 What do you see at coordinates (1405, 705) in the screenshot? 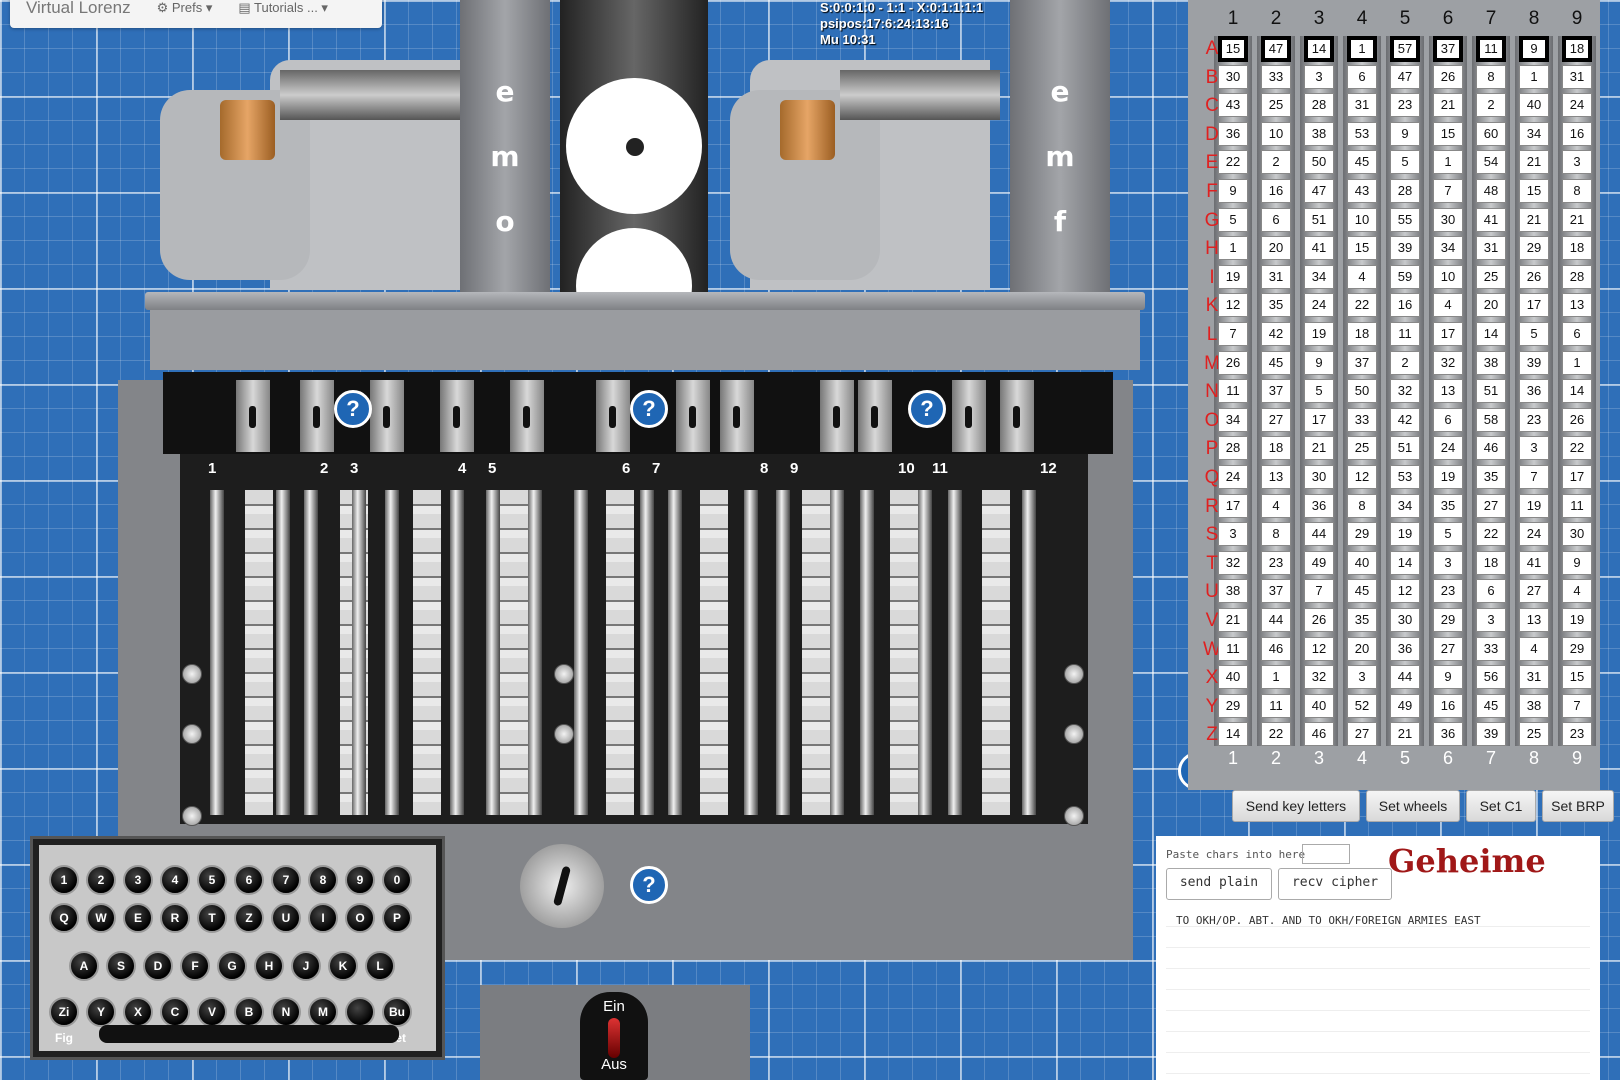
I see `wheel-cell: 49` at bounding box center [1405, 705].